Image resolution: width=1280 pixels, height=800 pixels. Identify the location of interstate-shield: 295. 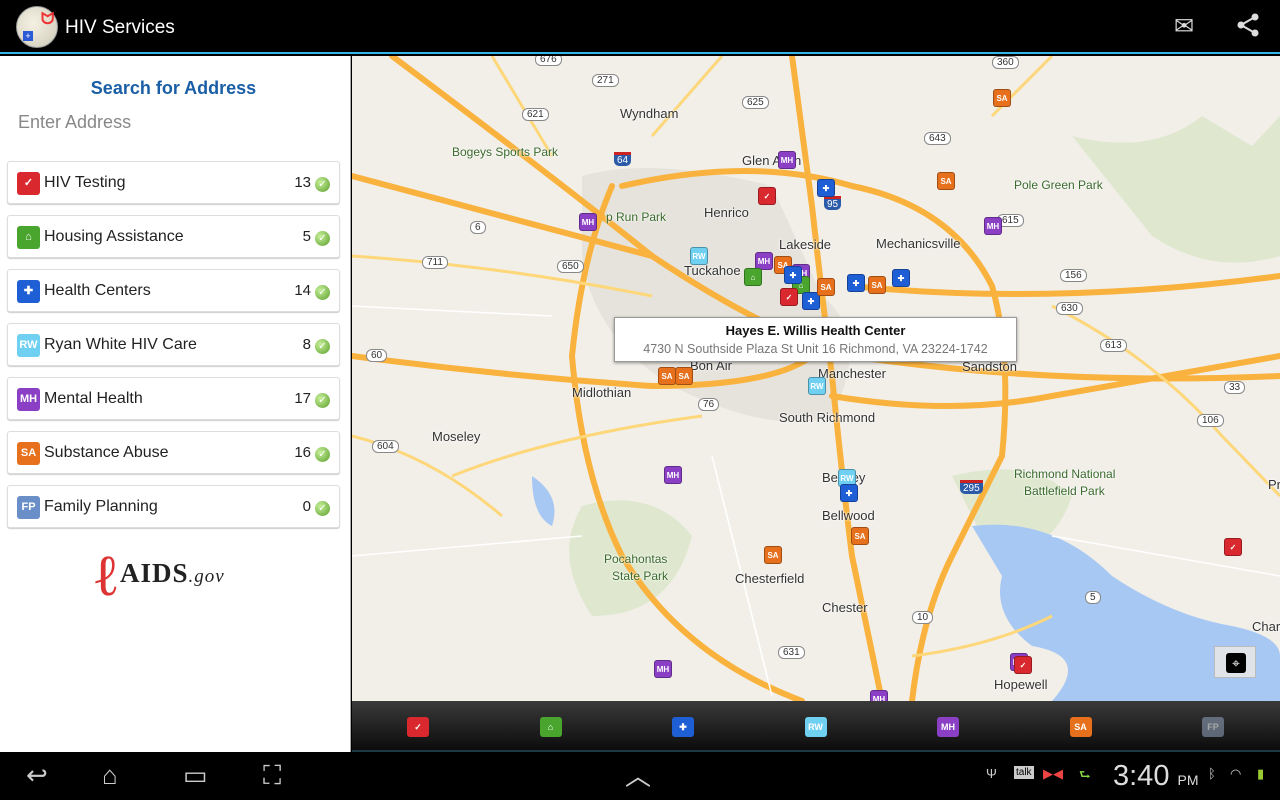
(971, 487).